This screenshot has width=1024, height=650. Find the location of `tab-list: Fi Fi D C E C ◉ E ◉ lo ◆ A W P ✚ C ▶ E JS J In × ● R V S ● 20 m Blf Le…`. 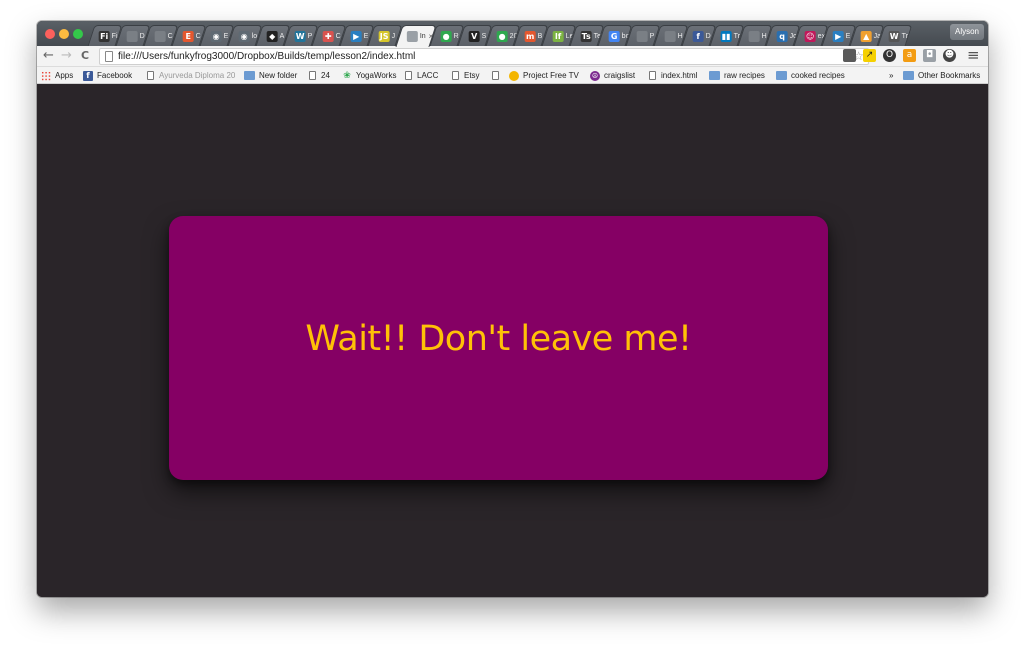

tab-list: Fi Fi D C E C ◉ E ◉ lo ◆ A W P ✚ C ▶ E JS J In × ● R V S ● 20 m Blf Le… is located at coordinates (509, 36).